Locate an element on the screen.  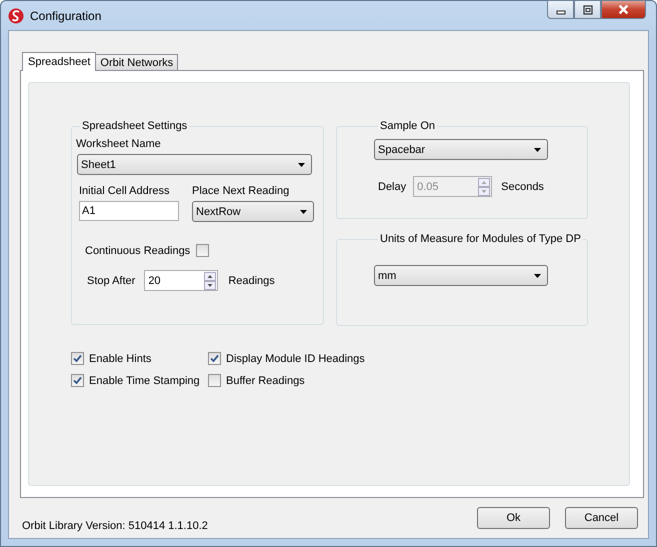
field-label: Delay is located at coordinates (392, 186).